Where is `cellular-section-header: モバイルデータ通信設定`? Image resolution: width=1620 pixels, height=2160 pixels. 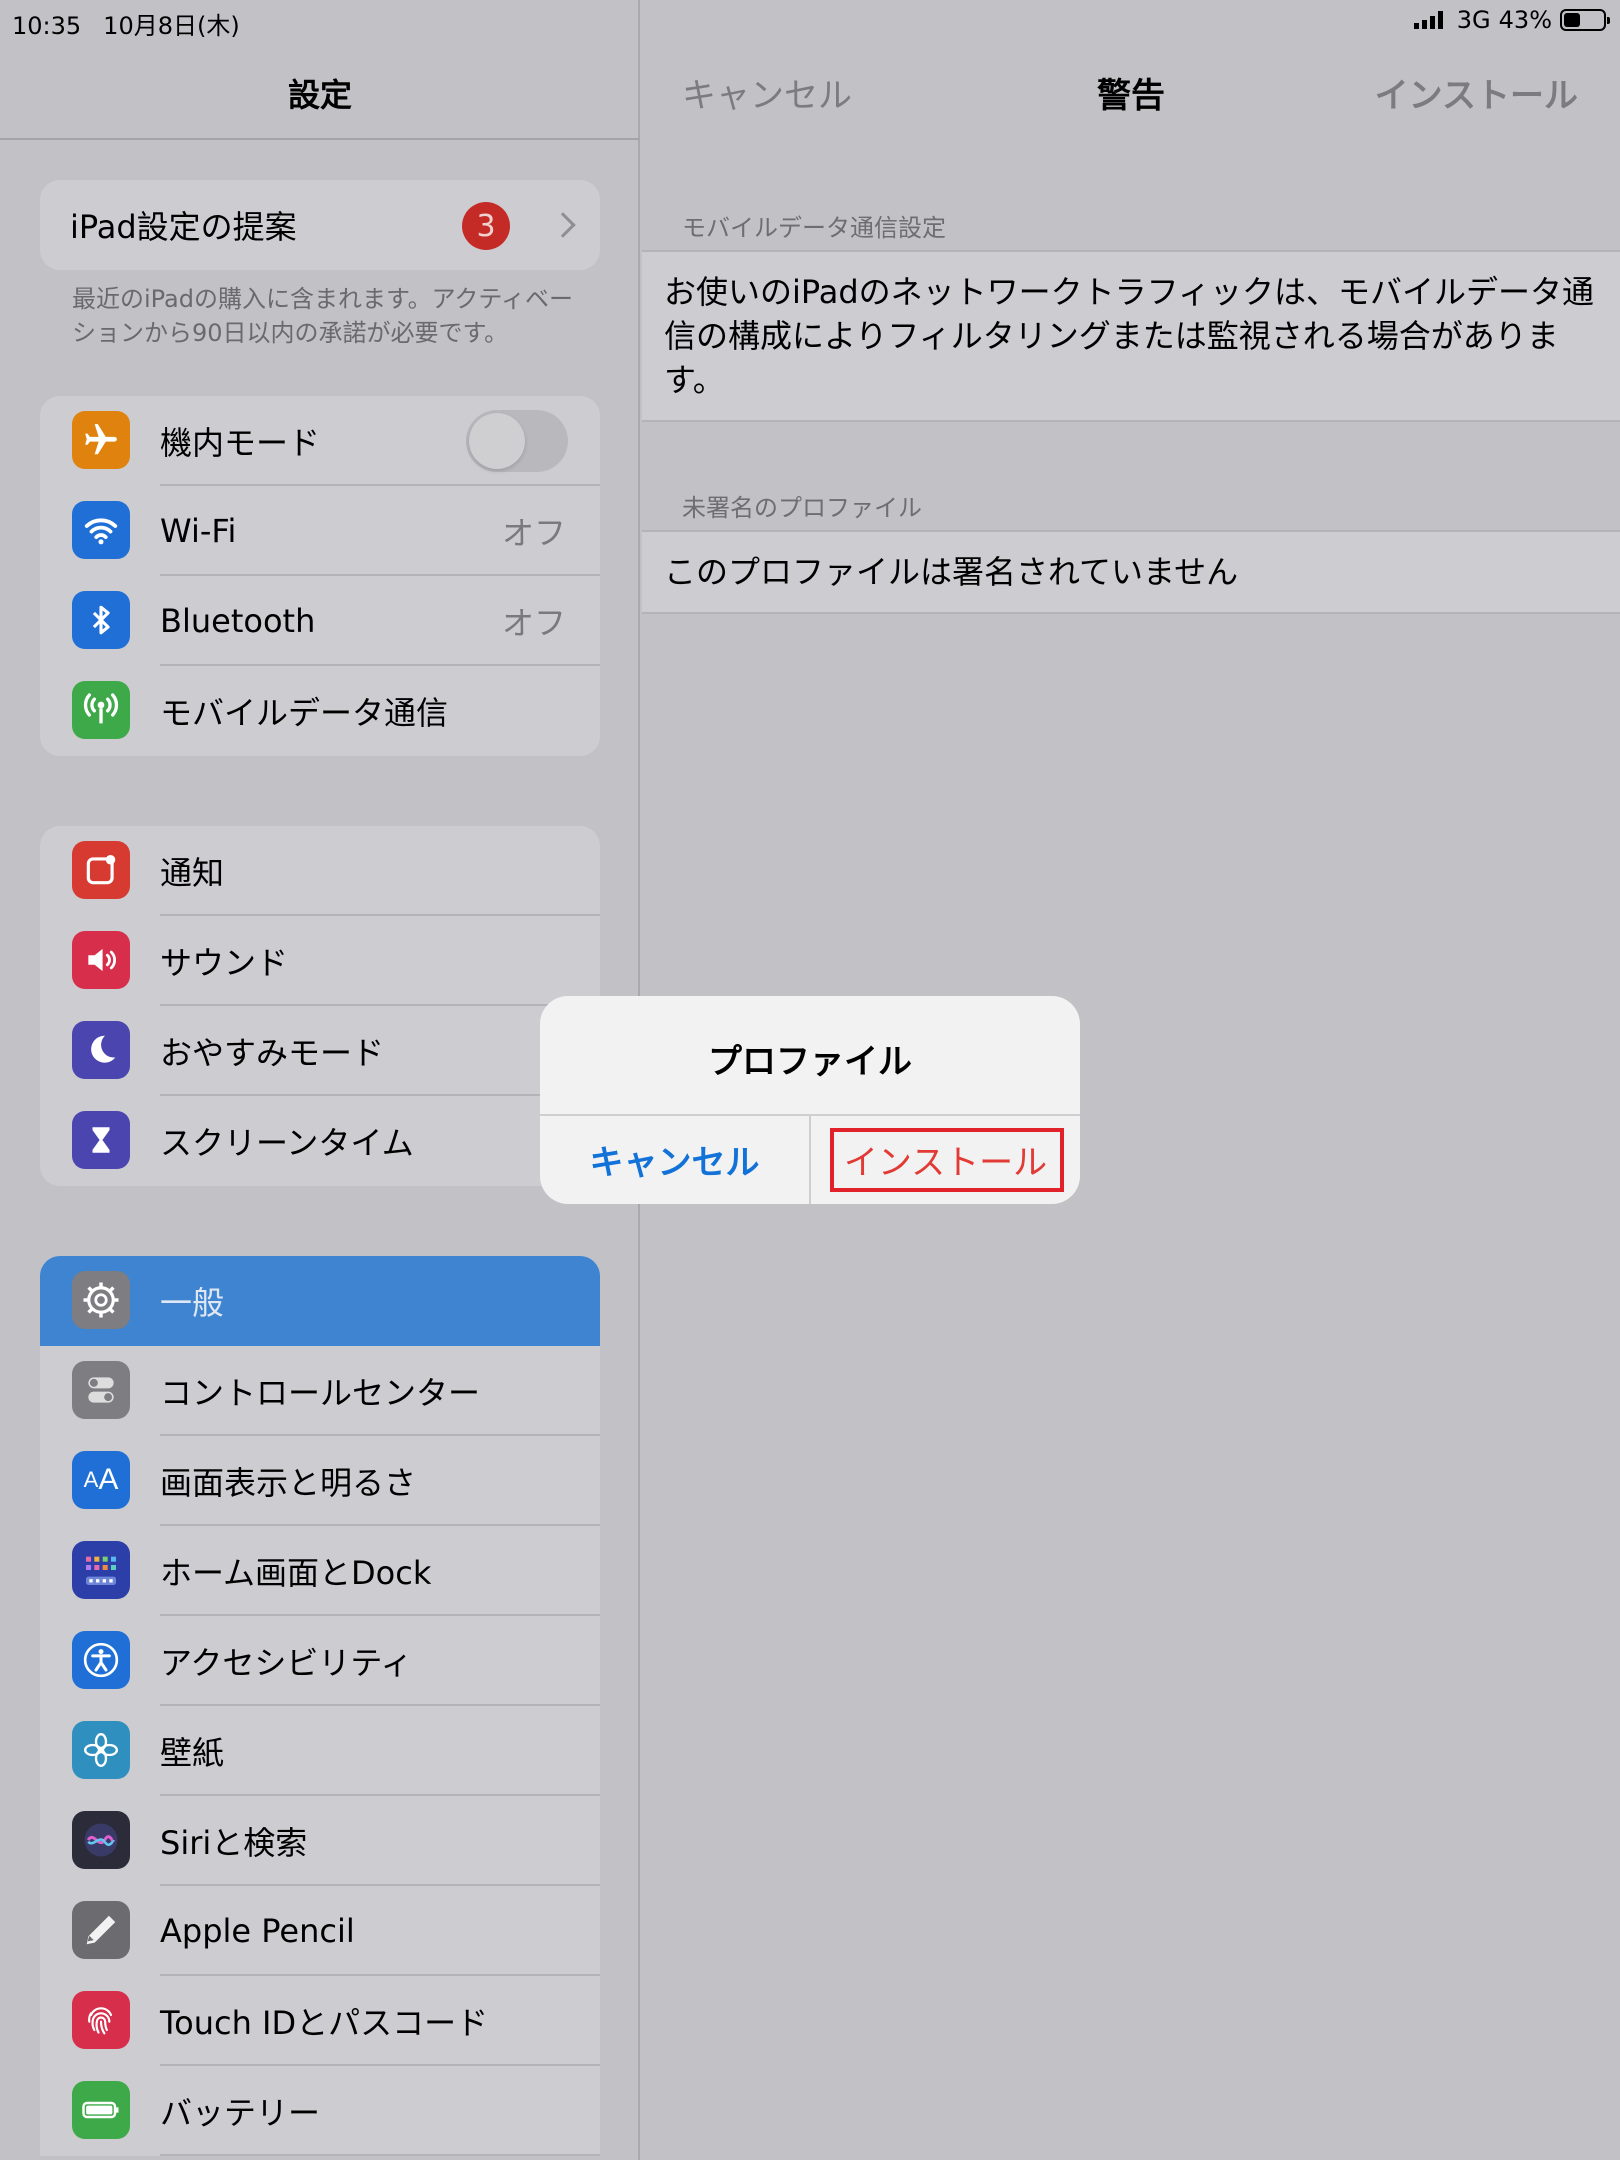 cellular-section-header: モバイルデータ通信設定 is located at coordinates (814, 228).